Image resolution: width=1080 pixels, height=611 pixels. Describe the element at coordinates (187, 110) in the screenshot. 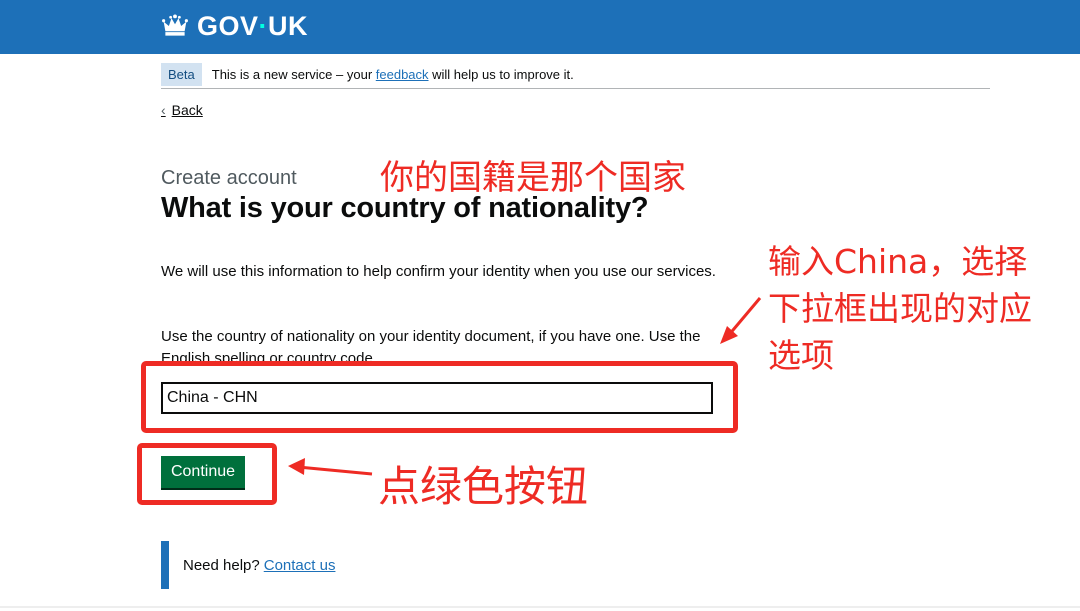

I see `back-link-label: Back` at that location.